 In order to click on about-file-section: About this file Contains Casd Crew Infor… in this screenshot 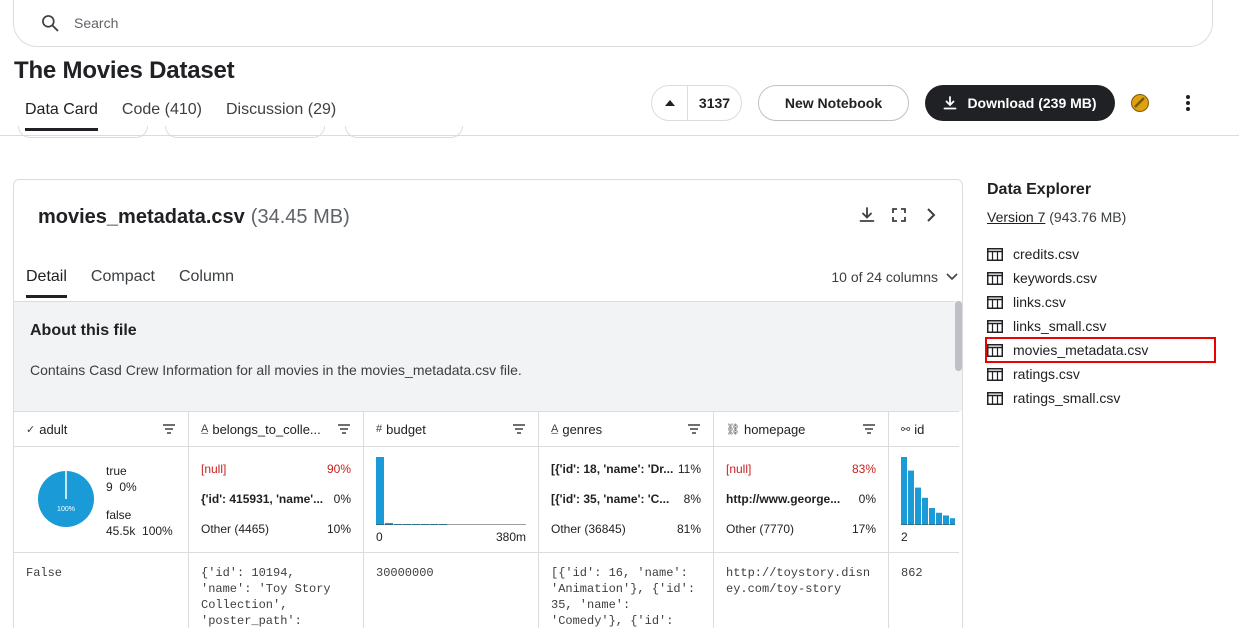, I will do `click(484, 356)`.